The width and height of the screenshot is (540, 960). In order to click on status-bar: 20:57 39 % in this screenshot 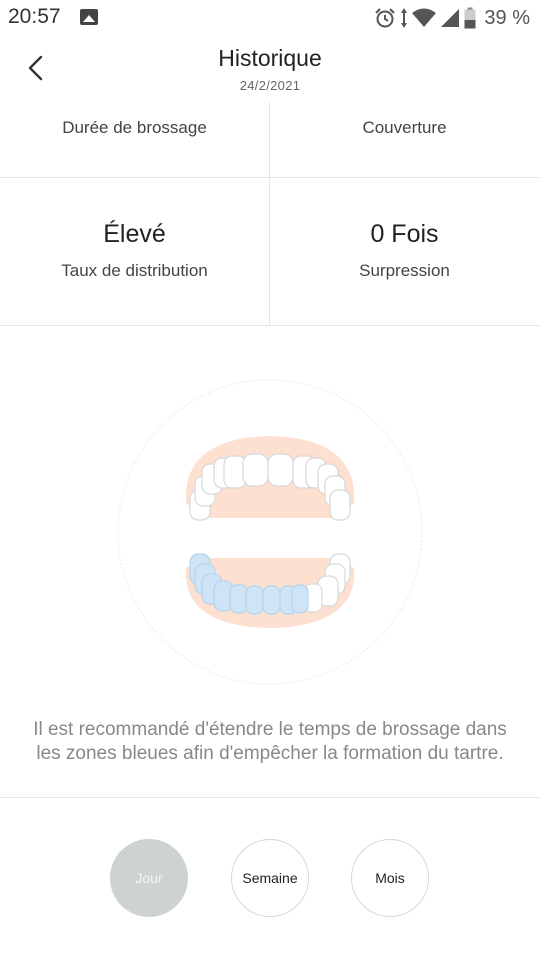, I will do `click(270, 18)`.